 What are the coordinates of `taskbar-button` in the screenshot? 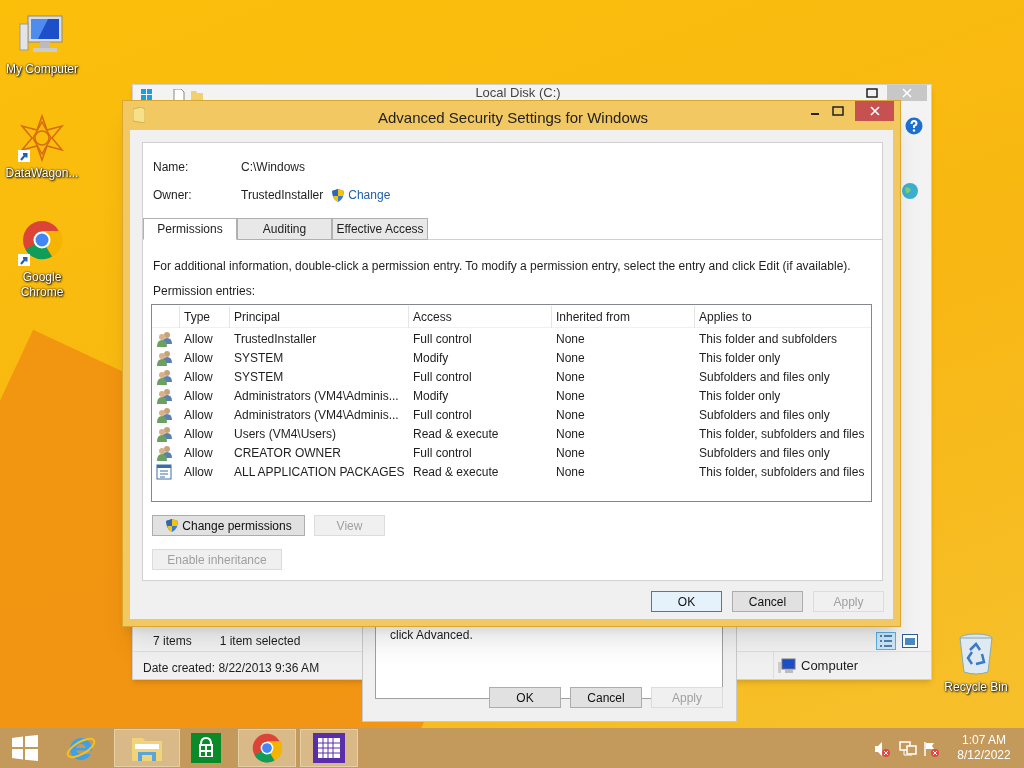 It's located at (329, 748).